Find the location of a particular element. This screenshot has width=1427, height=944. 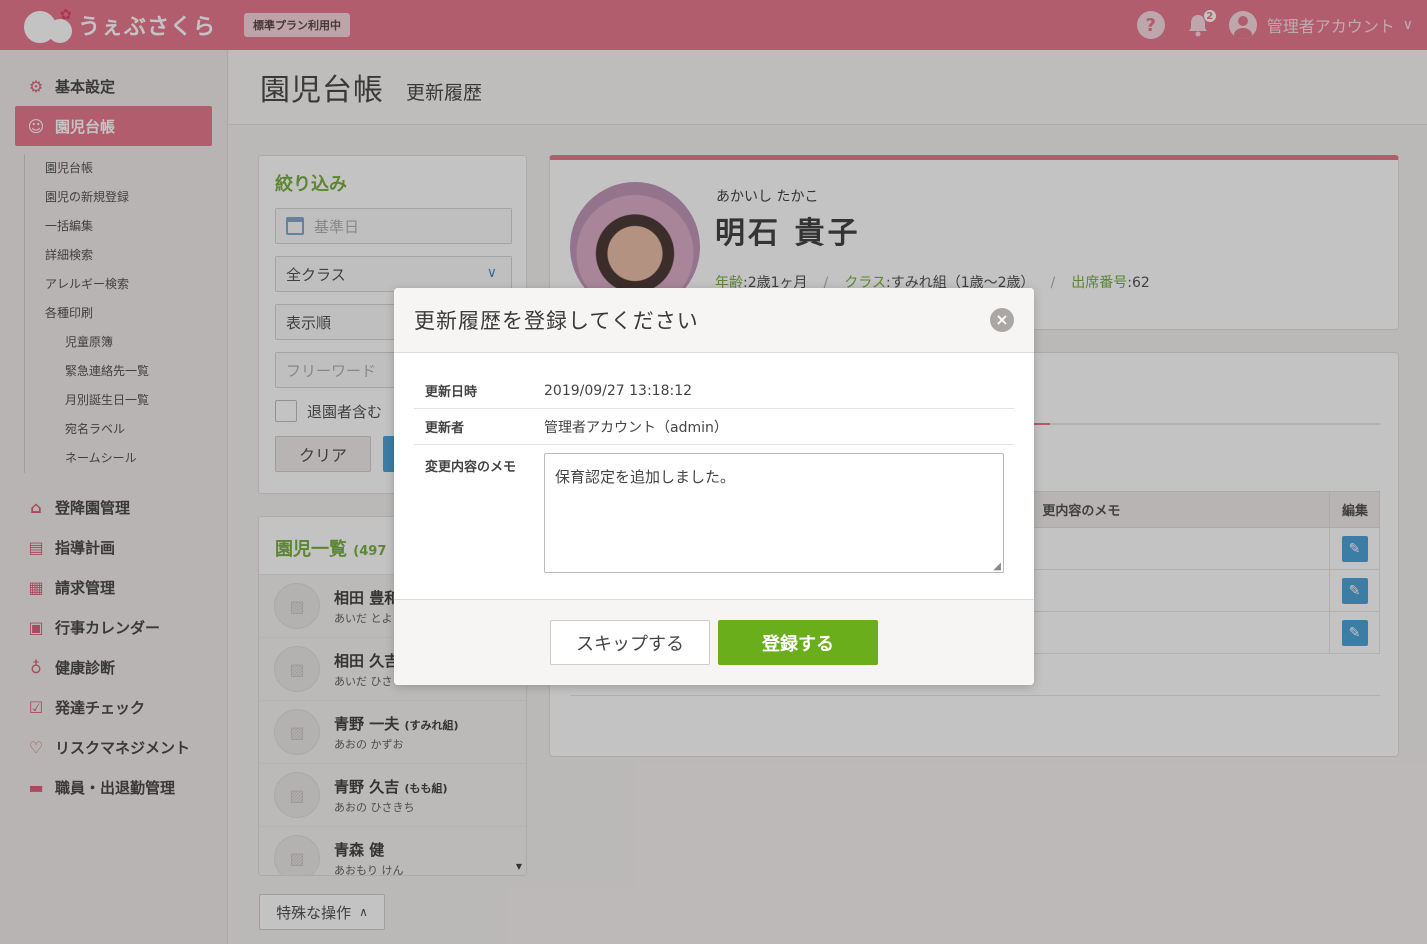

memo-row: 変更内容のメモ 保育認定を追加しました。 ◢ is located at coordinates (714, 509).